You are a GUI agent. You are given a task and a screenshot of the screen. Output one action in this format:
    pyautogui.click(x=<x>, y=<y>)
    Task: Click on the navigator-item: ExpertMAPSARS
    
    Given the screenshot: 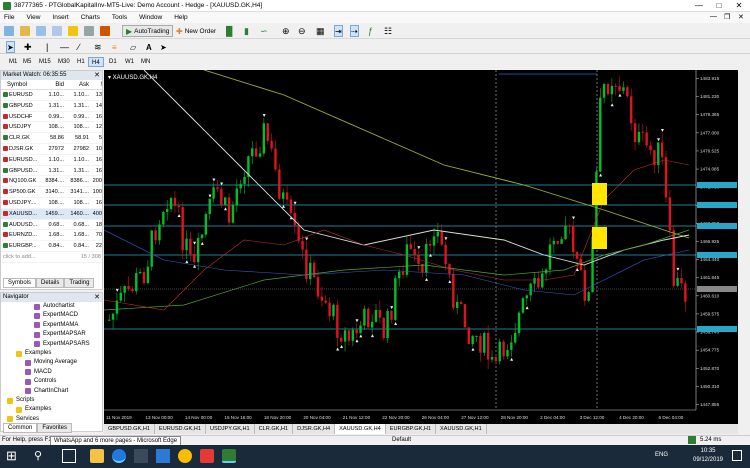 What is the action you would take?
    pyautogui.click(x=51, y=344)
    